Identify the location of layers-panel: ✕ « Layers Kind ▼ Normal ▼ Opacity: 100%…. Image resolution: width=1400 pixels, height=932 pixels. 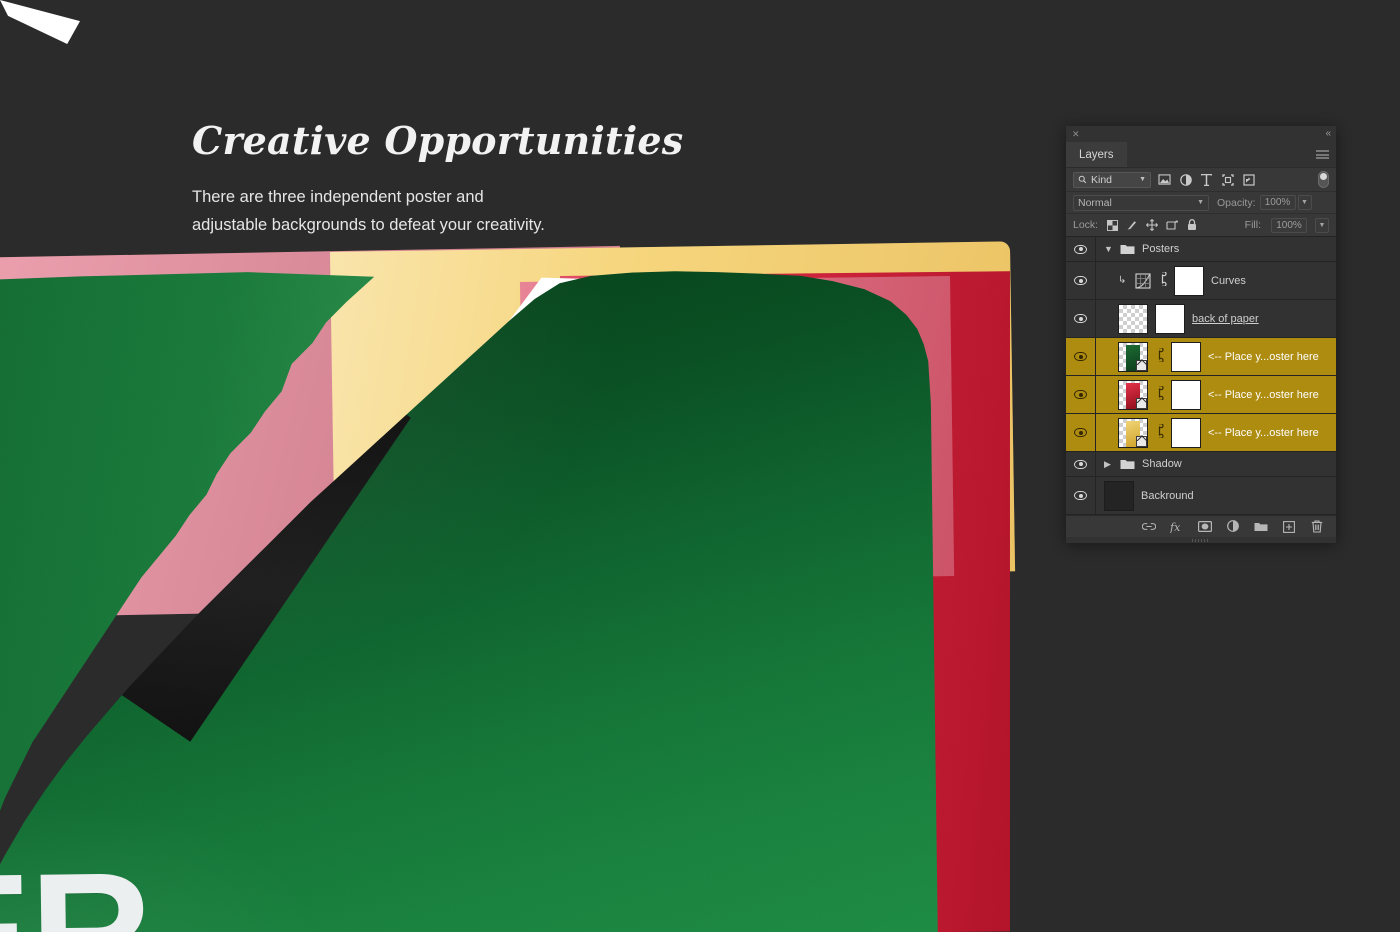
(1201, 334).